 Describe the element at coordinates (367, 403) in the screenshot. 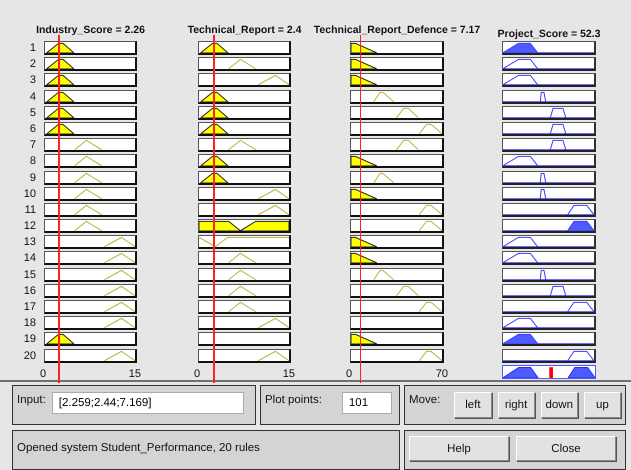

I see `plot-points-field: 101` at that location.